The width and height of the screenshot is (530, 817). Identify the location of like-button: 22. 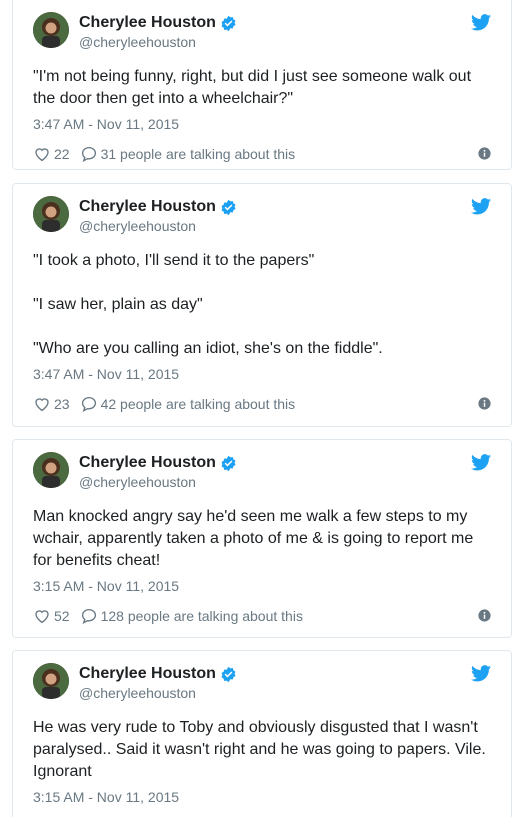
(51, 154).